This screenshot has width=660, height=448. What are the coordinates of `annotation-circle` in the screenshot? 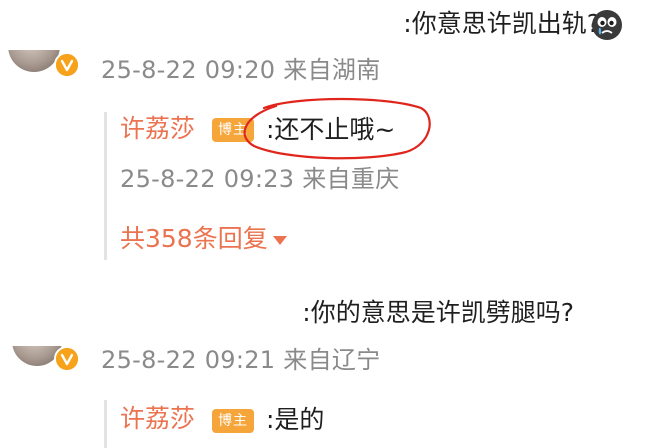 It's located at (337, 128).